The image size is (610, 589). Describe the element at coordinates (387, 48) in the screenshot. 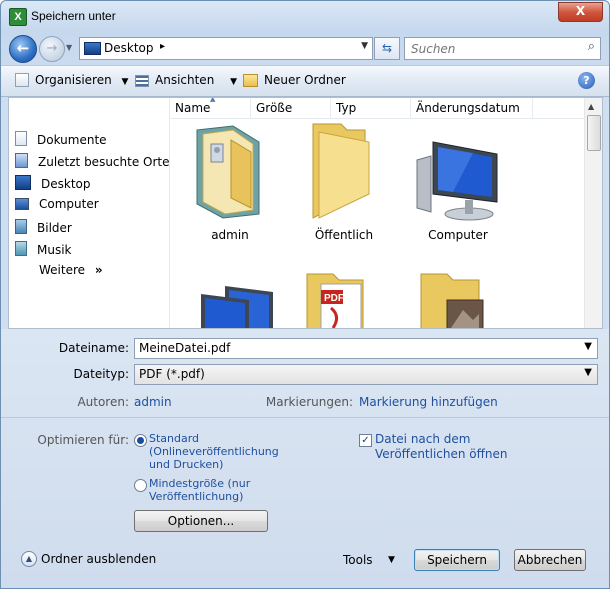

I see `refresh-button: ⇆` at that location.